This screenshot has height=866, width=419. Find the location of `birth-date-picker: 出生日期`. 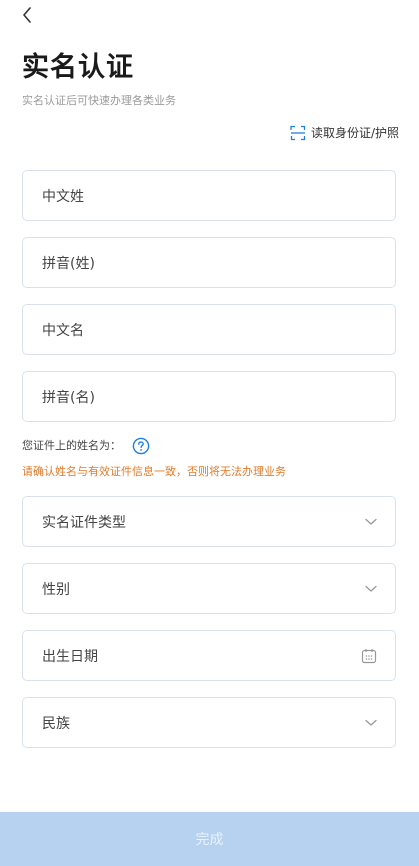

birth-date-picker: 出生日期 is located at coordinates (209, 655).